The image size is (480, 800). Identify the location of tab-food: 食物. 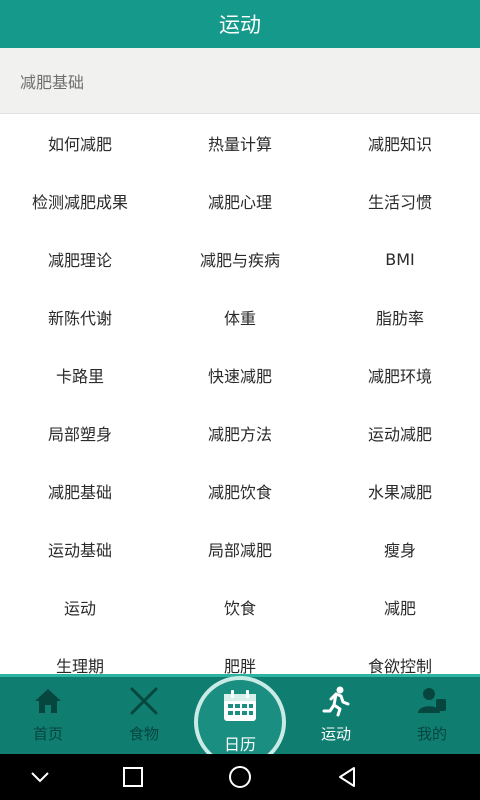
(144, 717).